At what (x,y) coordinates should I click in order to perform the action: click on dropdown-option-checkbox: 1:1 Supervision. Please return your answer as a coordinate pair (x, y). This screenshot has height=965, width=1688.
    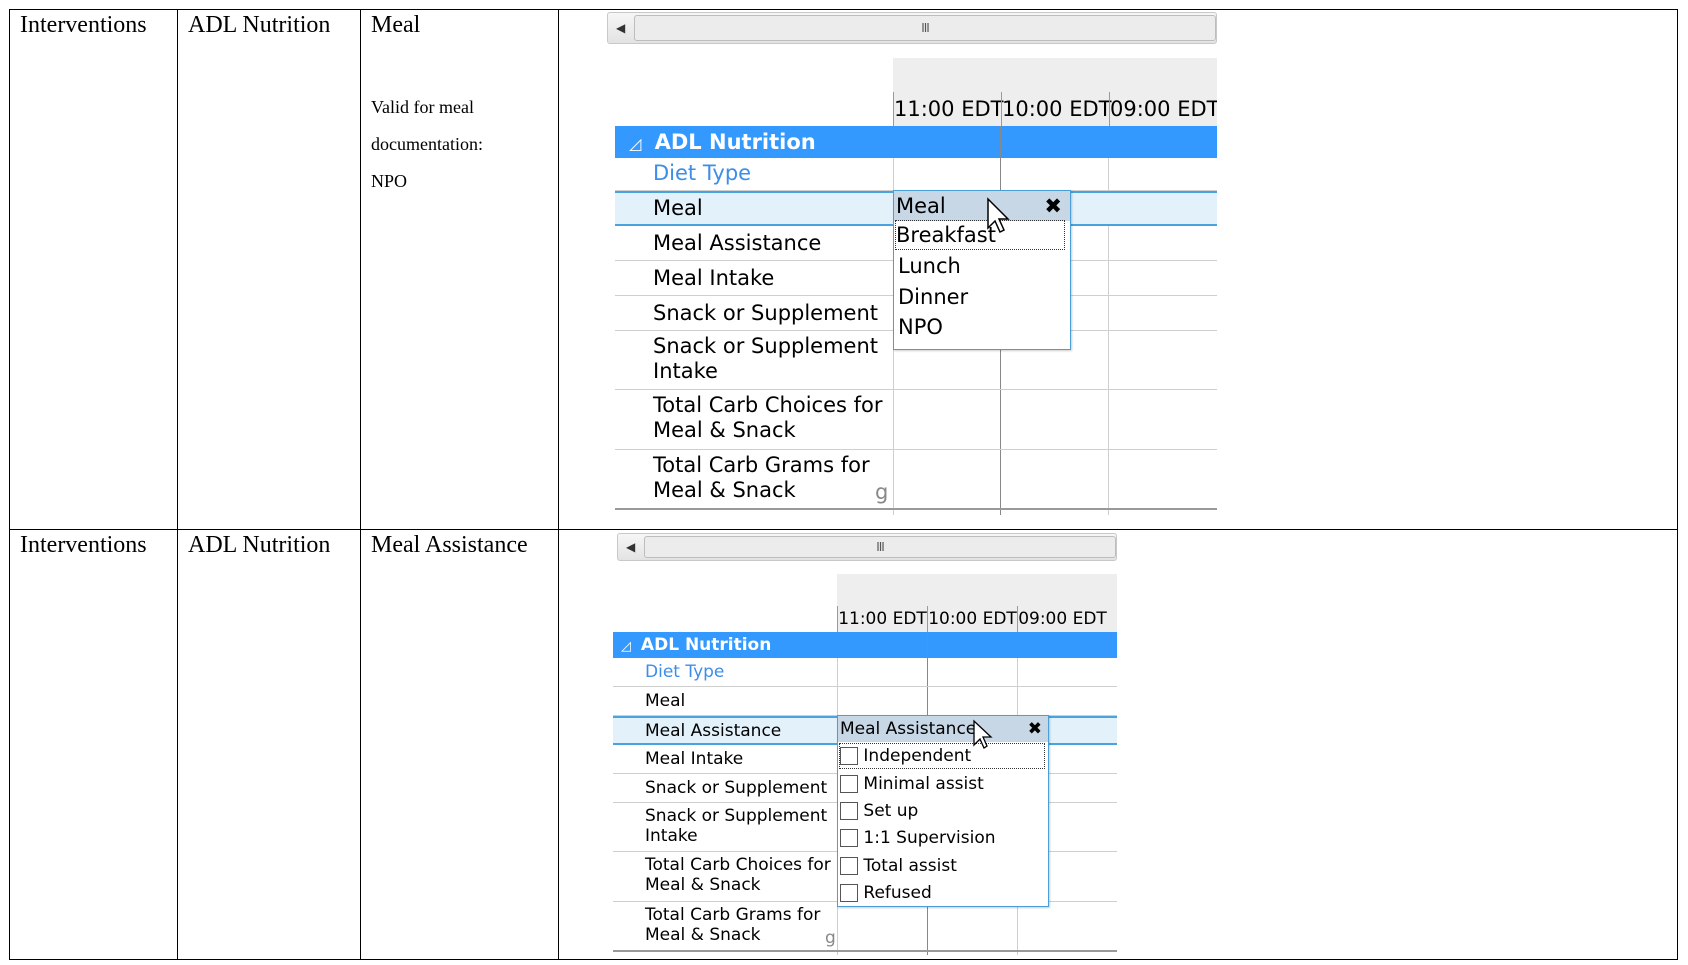
    Looking at the image, I should click on (918, 838).